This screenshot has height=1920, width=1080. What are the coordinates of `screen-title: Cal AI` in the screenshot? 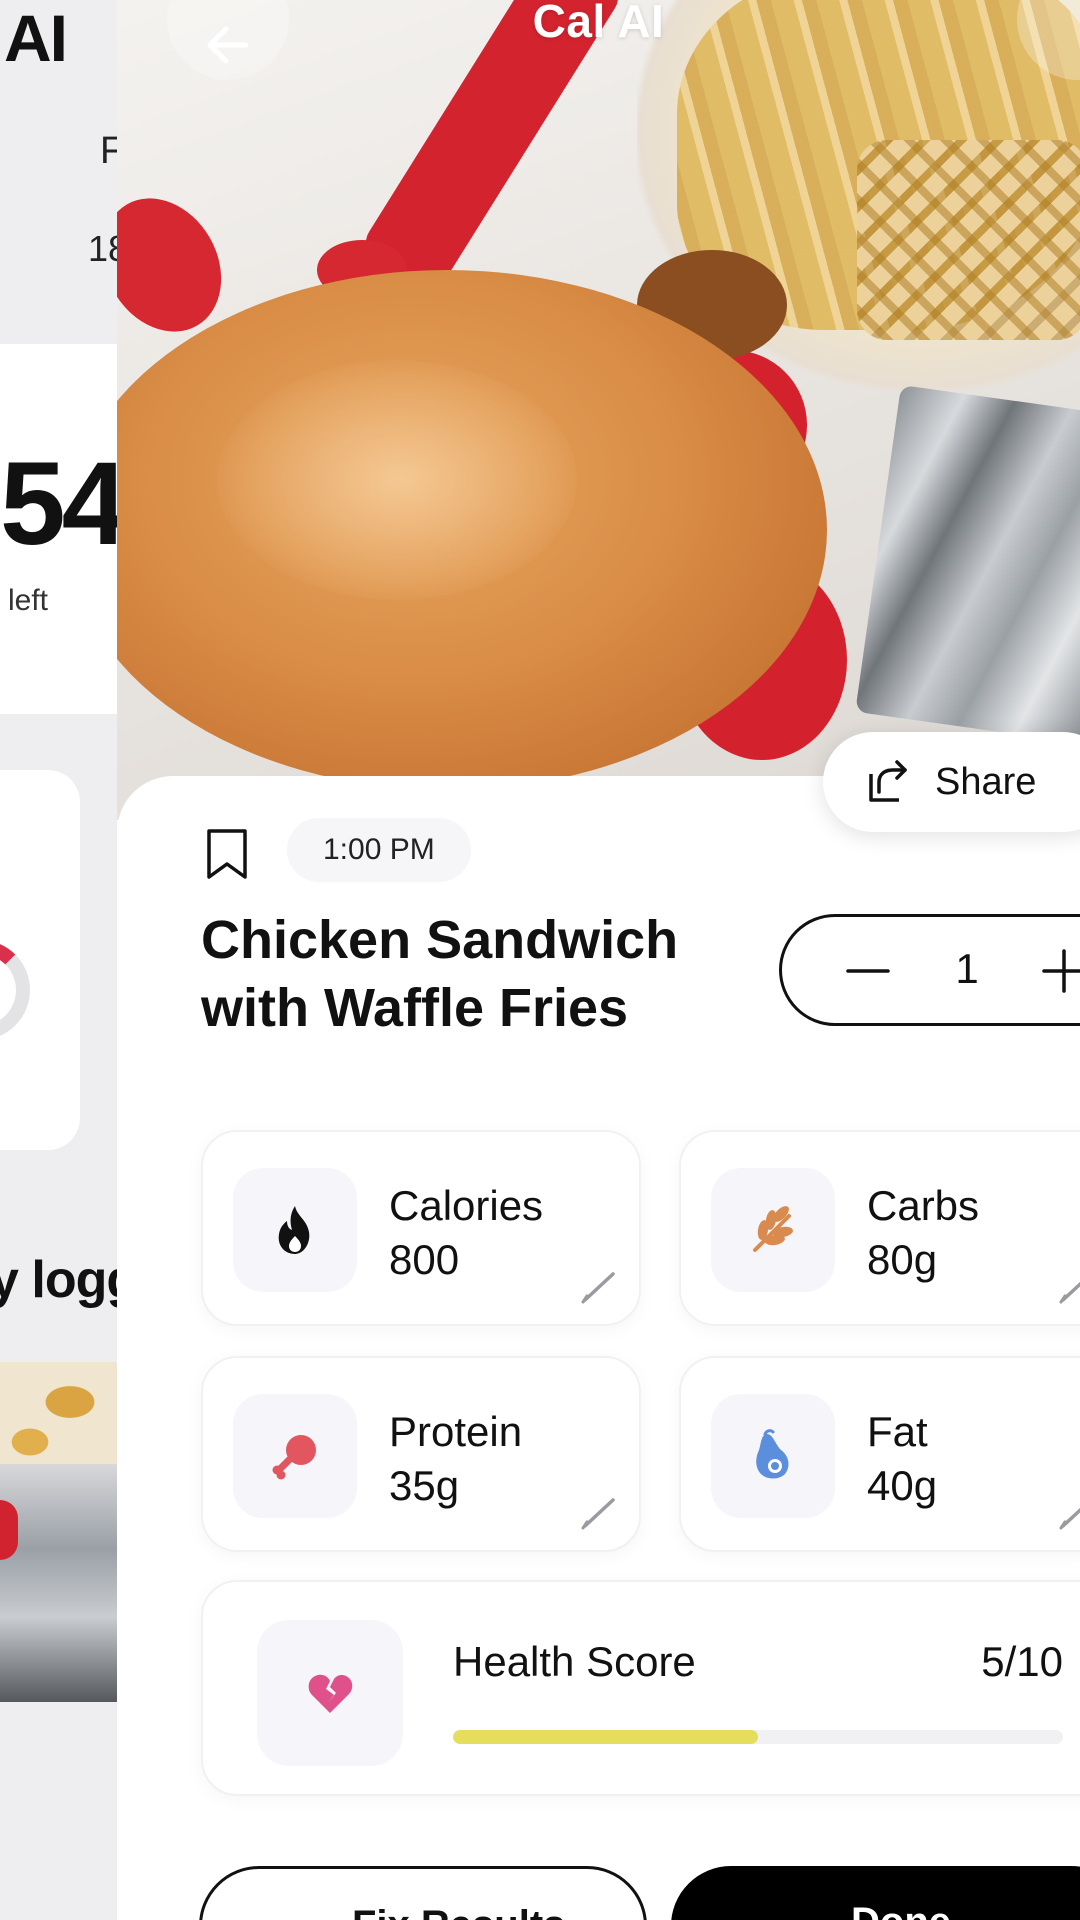 It's located at (598, 23).